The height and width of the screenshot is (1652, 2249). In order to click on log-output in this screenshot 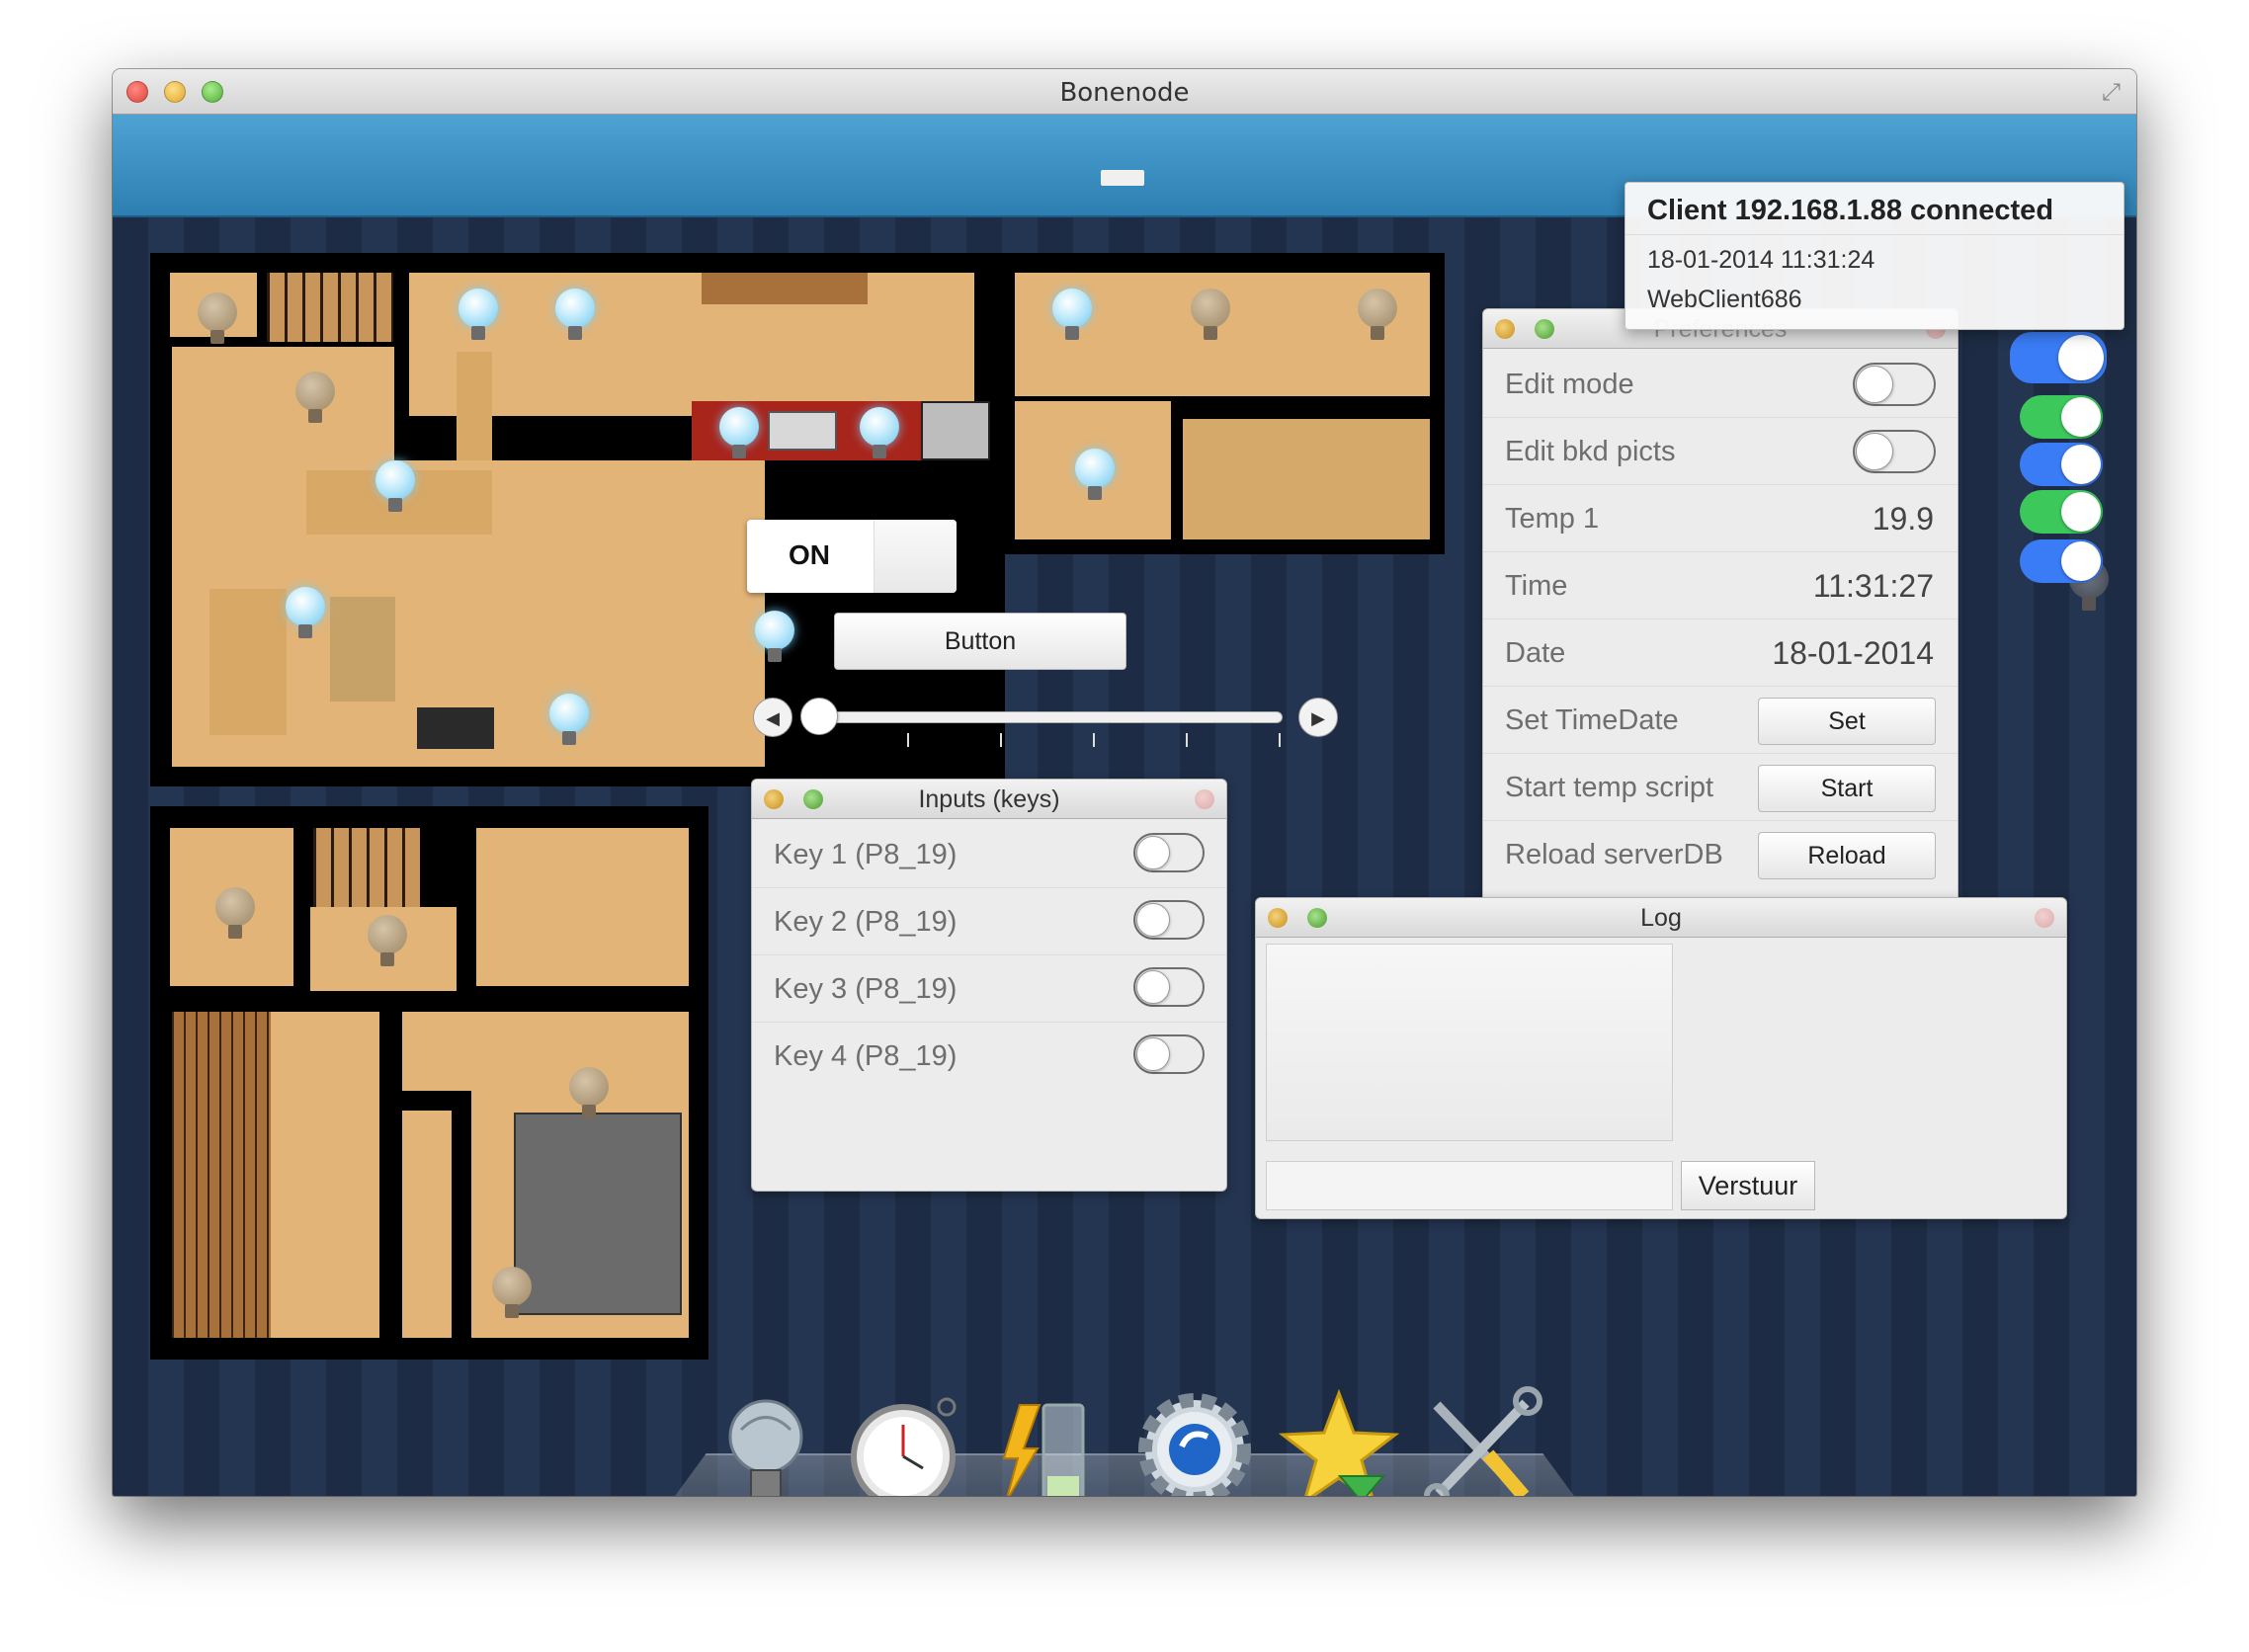, I will do `click(1469, 1042)`.